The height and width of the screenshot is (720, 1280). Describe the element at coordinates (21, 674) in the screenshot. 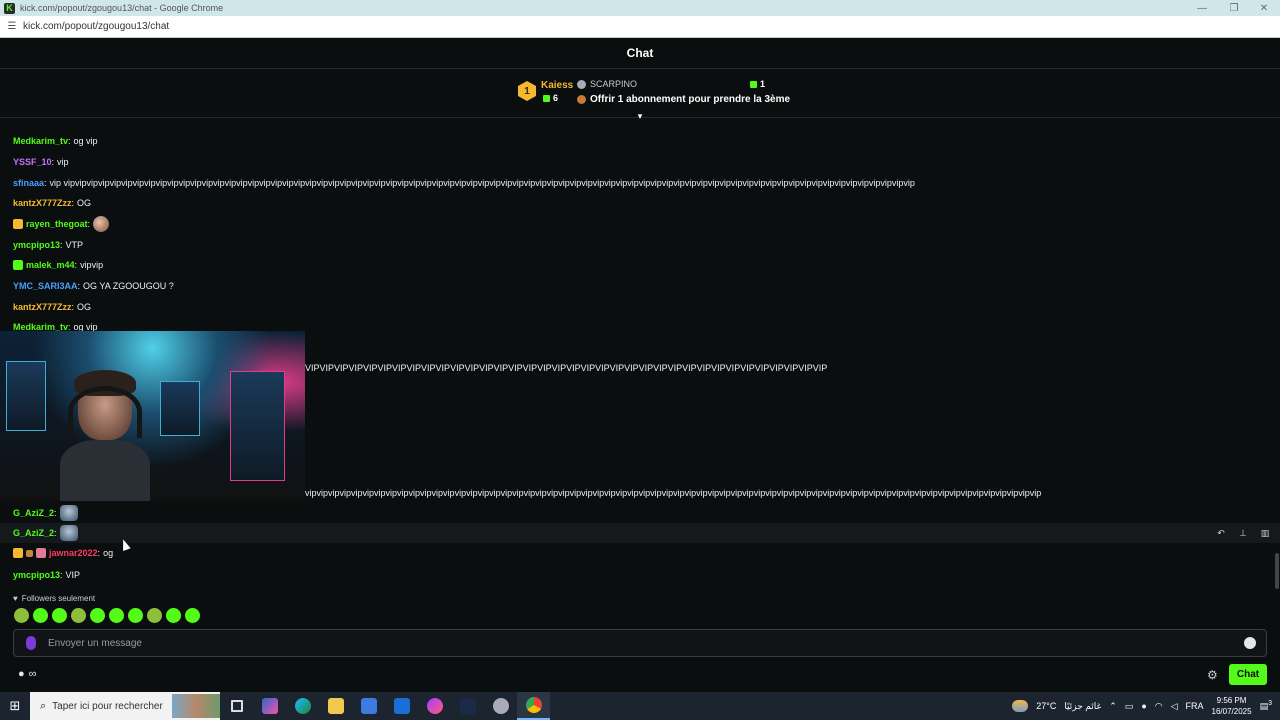

I see `points-icon: ●` at that location.